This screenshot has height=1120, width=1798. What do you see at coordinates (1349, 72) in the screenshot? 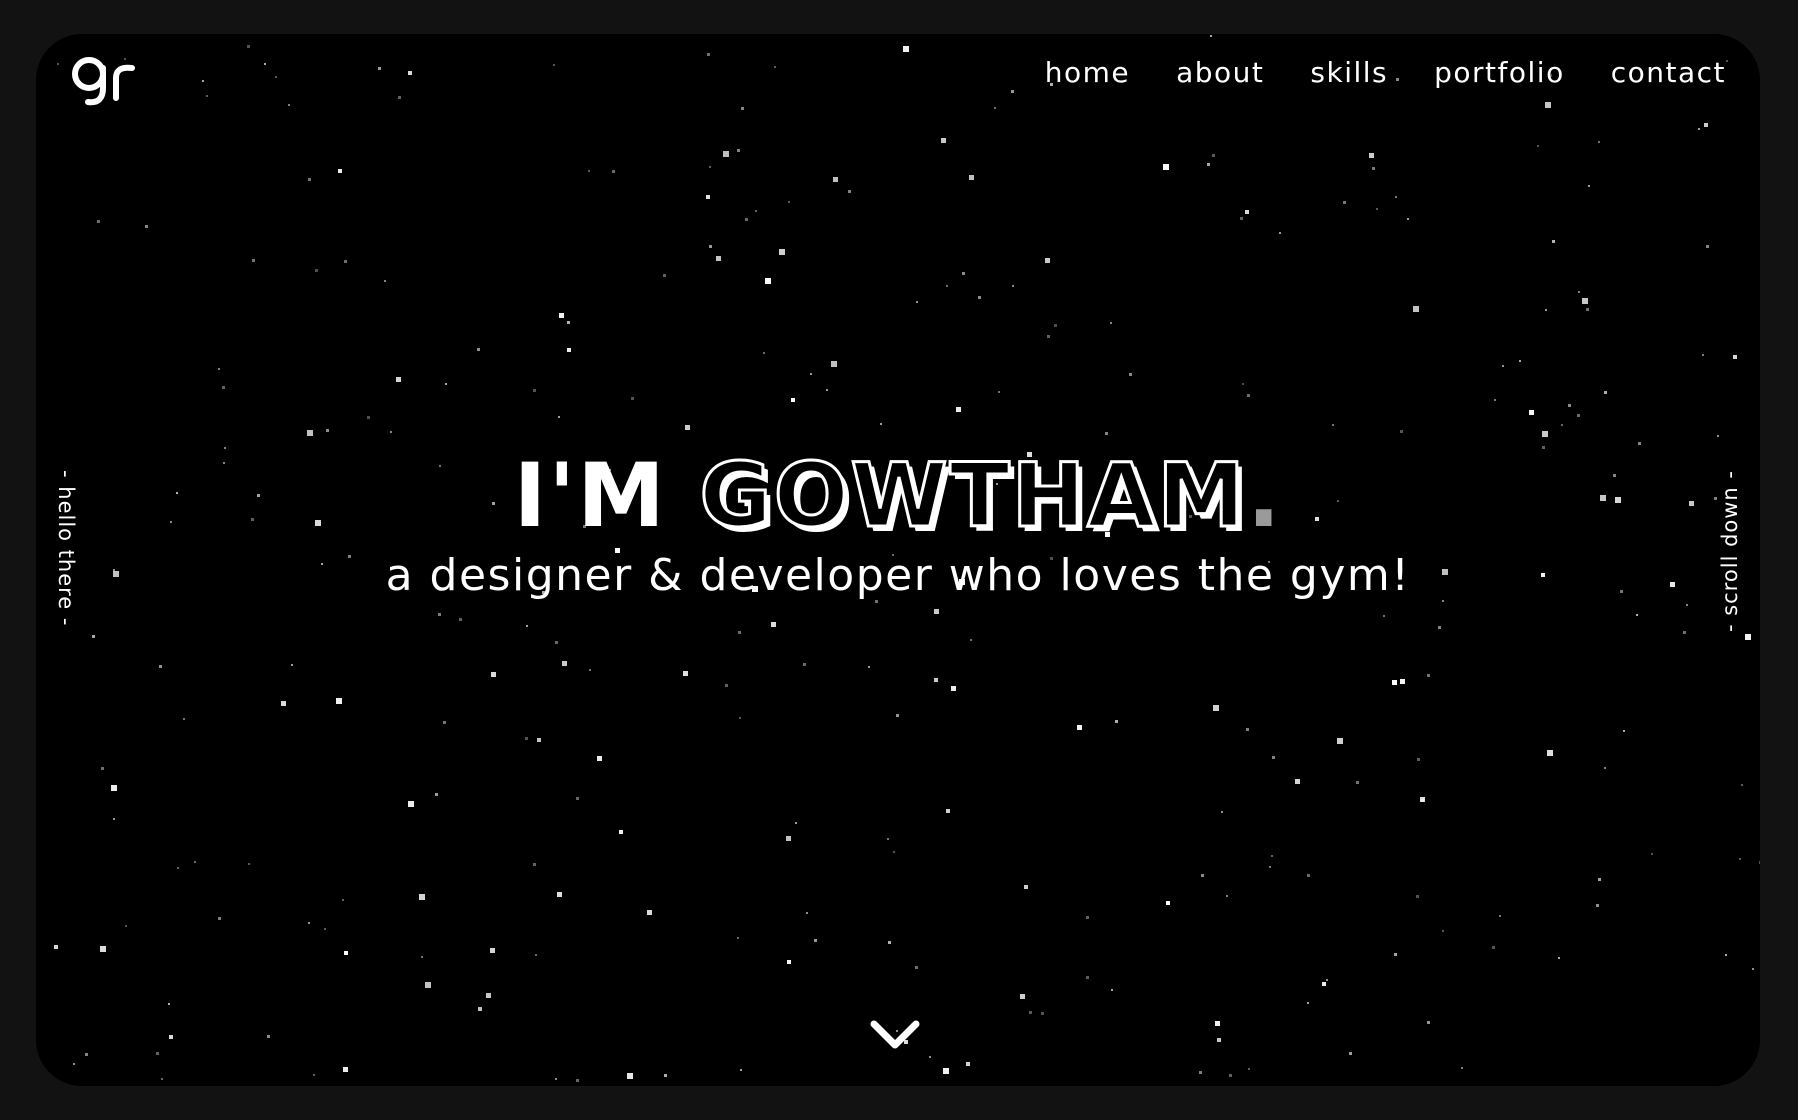
I see `nav-skills-link: skills` at bounding box center [1349, 72].